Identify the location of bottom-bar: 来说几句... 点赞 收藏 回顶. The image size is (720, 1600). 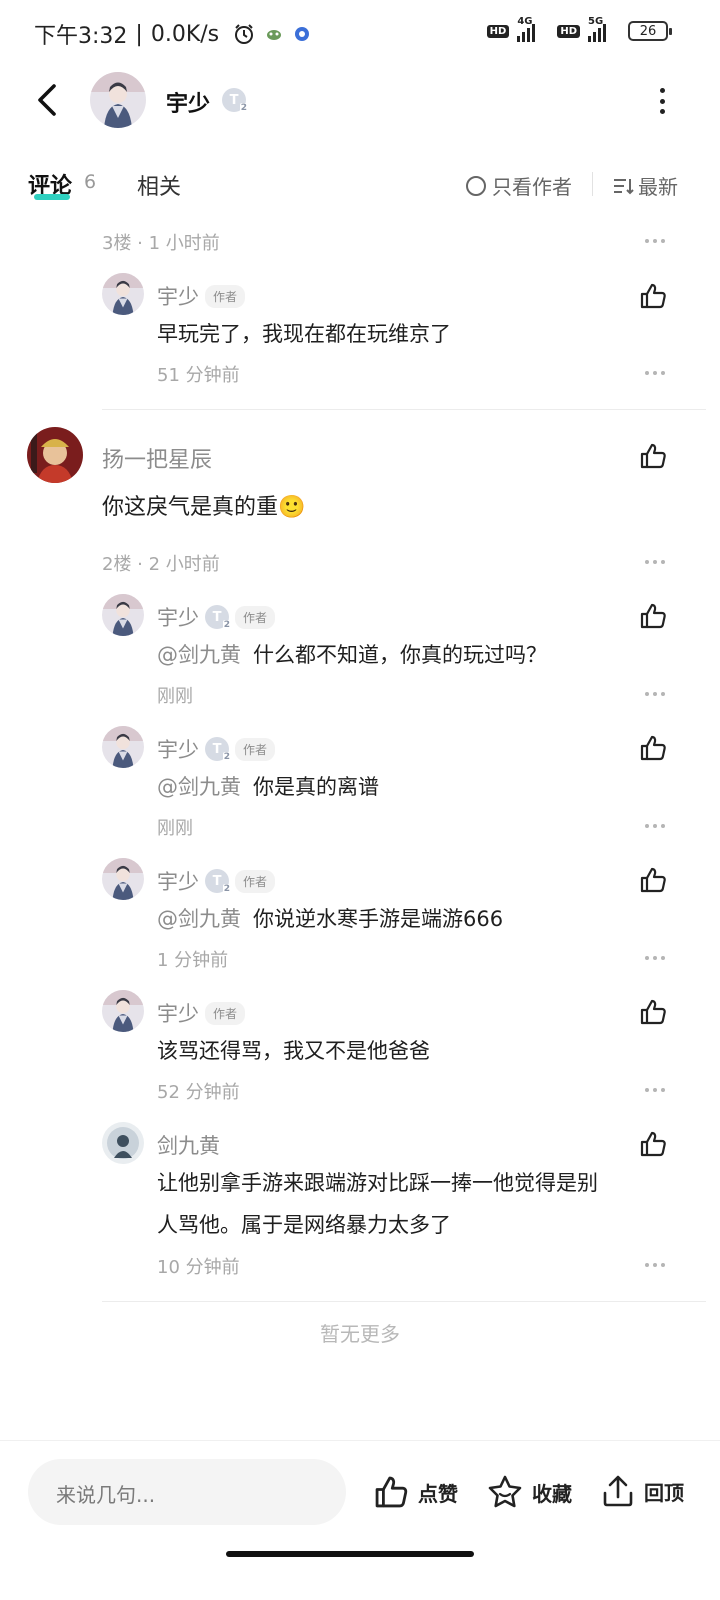
(360, 1520).